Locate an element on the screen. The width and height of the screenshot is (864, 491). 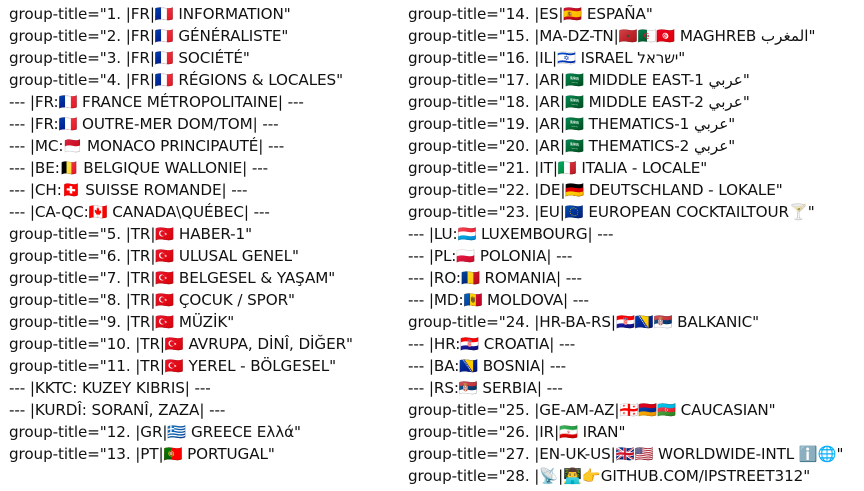
group-line: group-title="16. |IL|🇮🇱 ISRAEL ישראל" is located at coordinates (547, 58).